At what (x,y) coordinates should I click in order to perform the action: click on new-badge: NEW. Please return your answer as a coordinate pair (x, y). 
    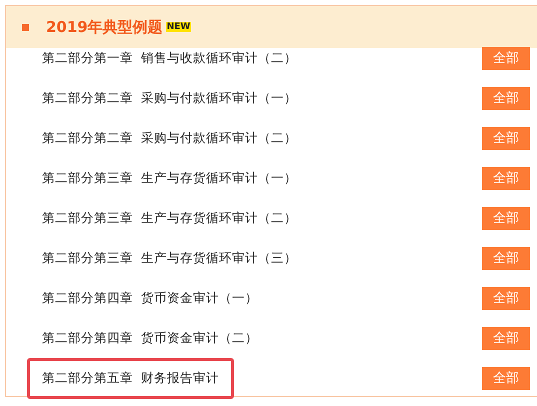
    Looking at the image, I should click on (179, 27).